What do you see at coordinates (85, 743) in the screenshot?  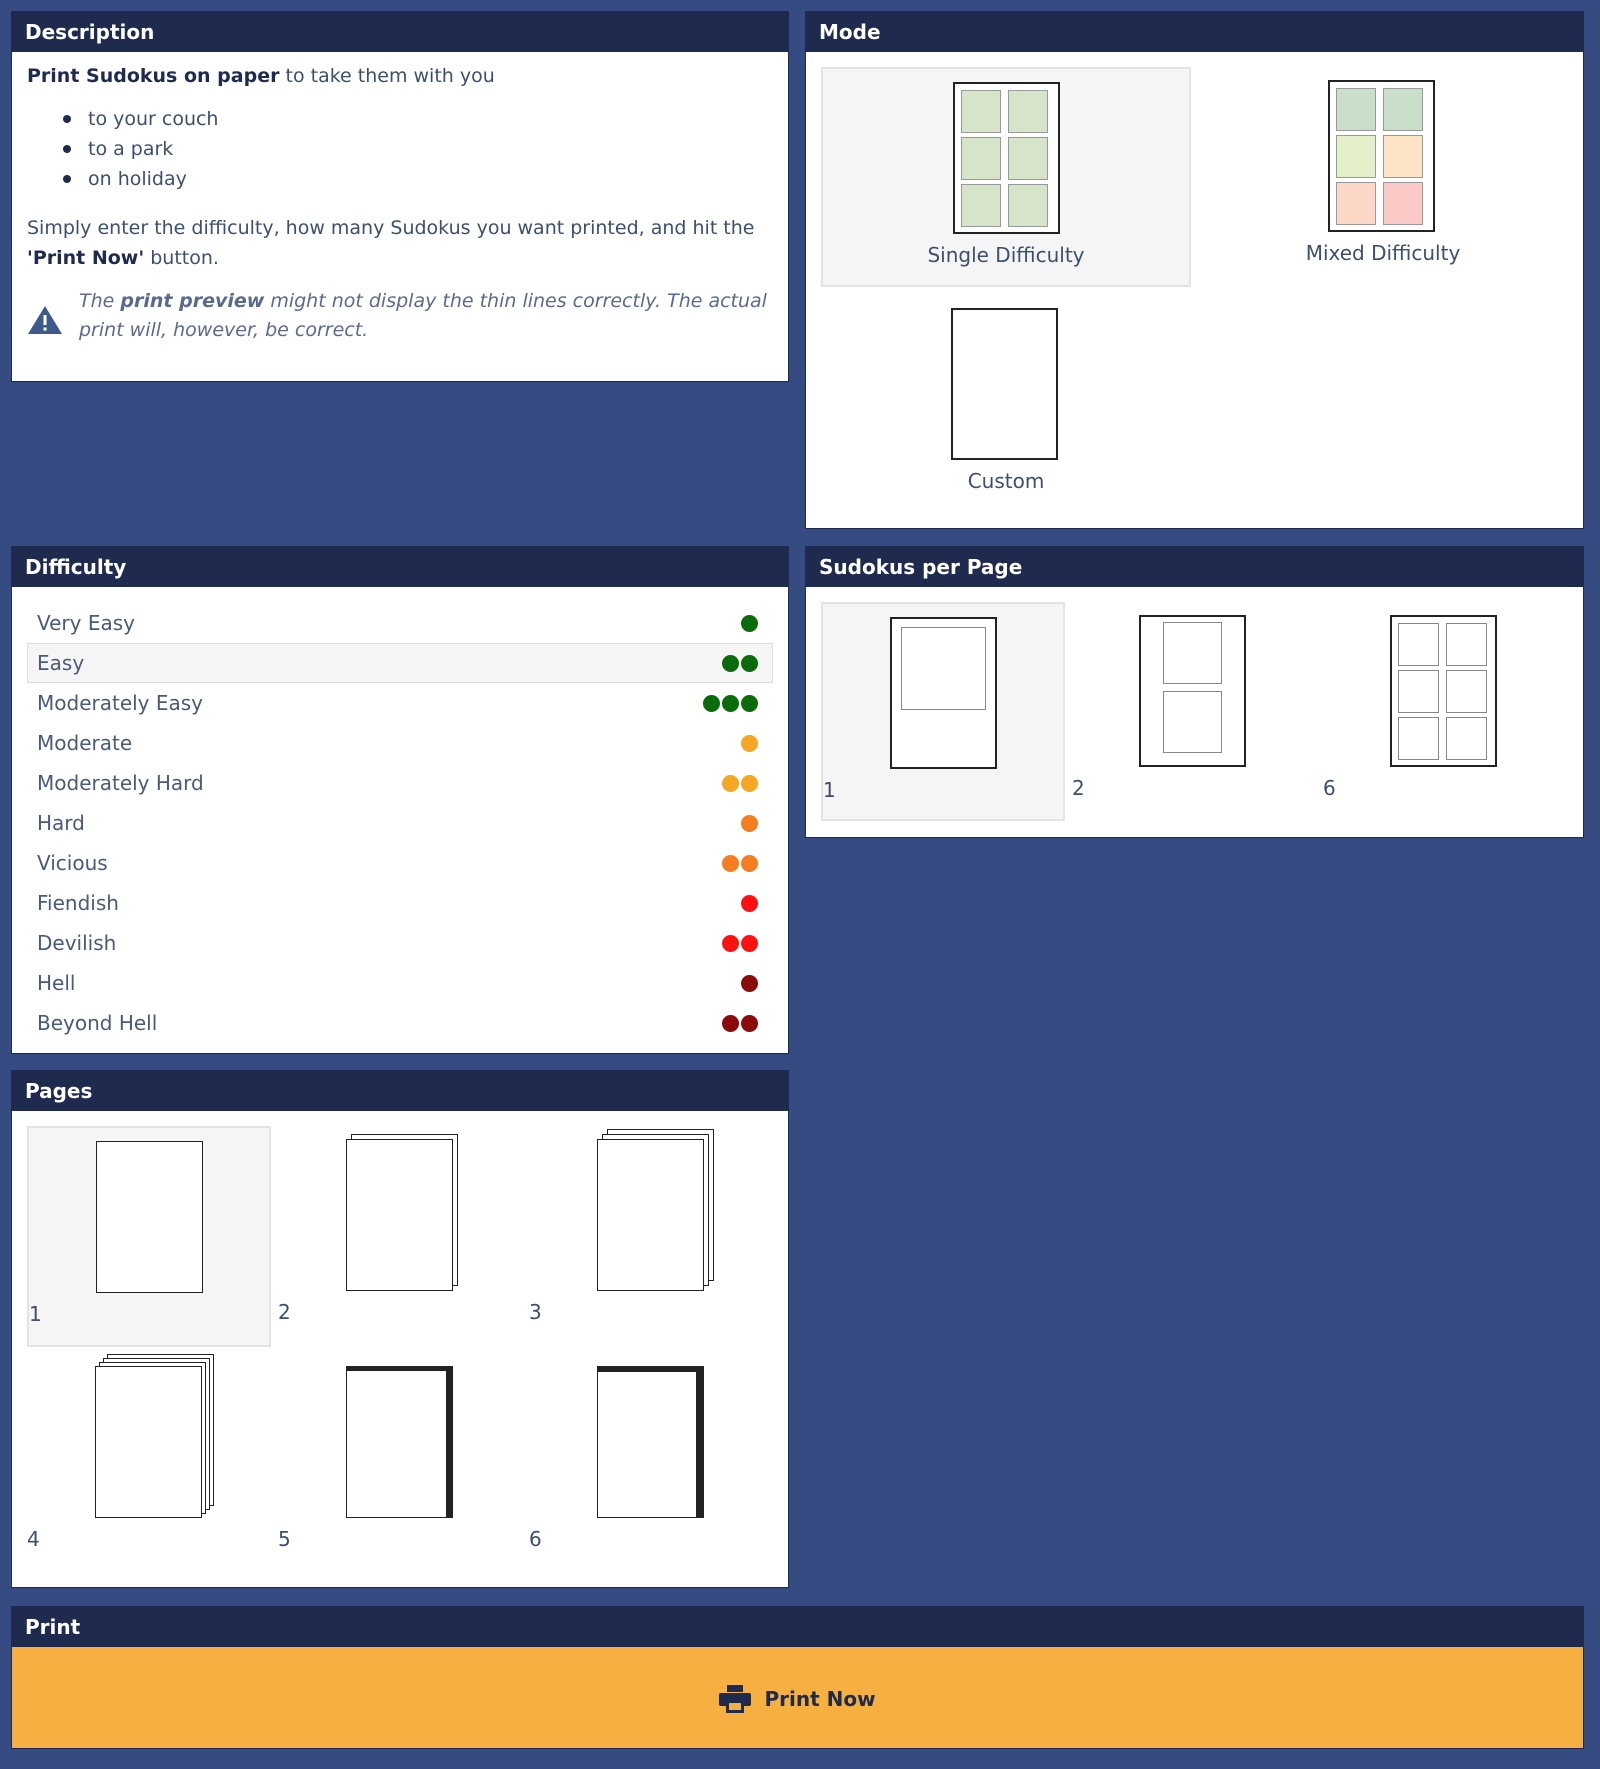 I see `difficulty-label: Moderate` at bounding box center [85, 743].